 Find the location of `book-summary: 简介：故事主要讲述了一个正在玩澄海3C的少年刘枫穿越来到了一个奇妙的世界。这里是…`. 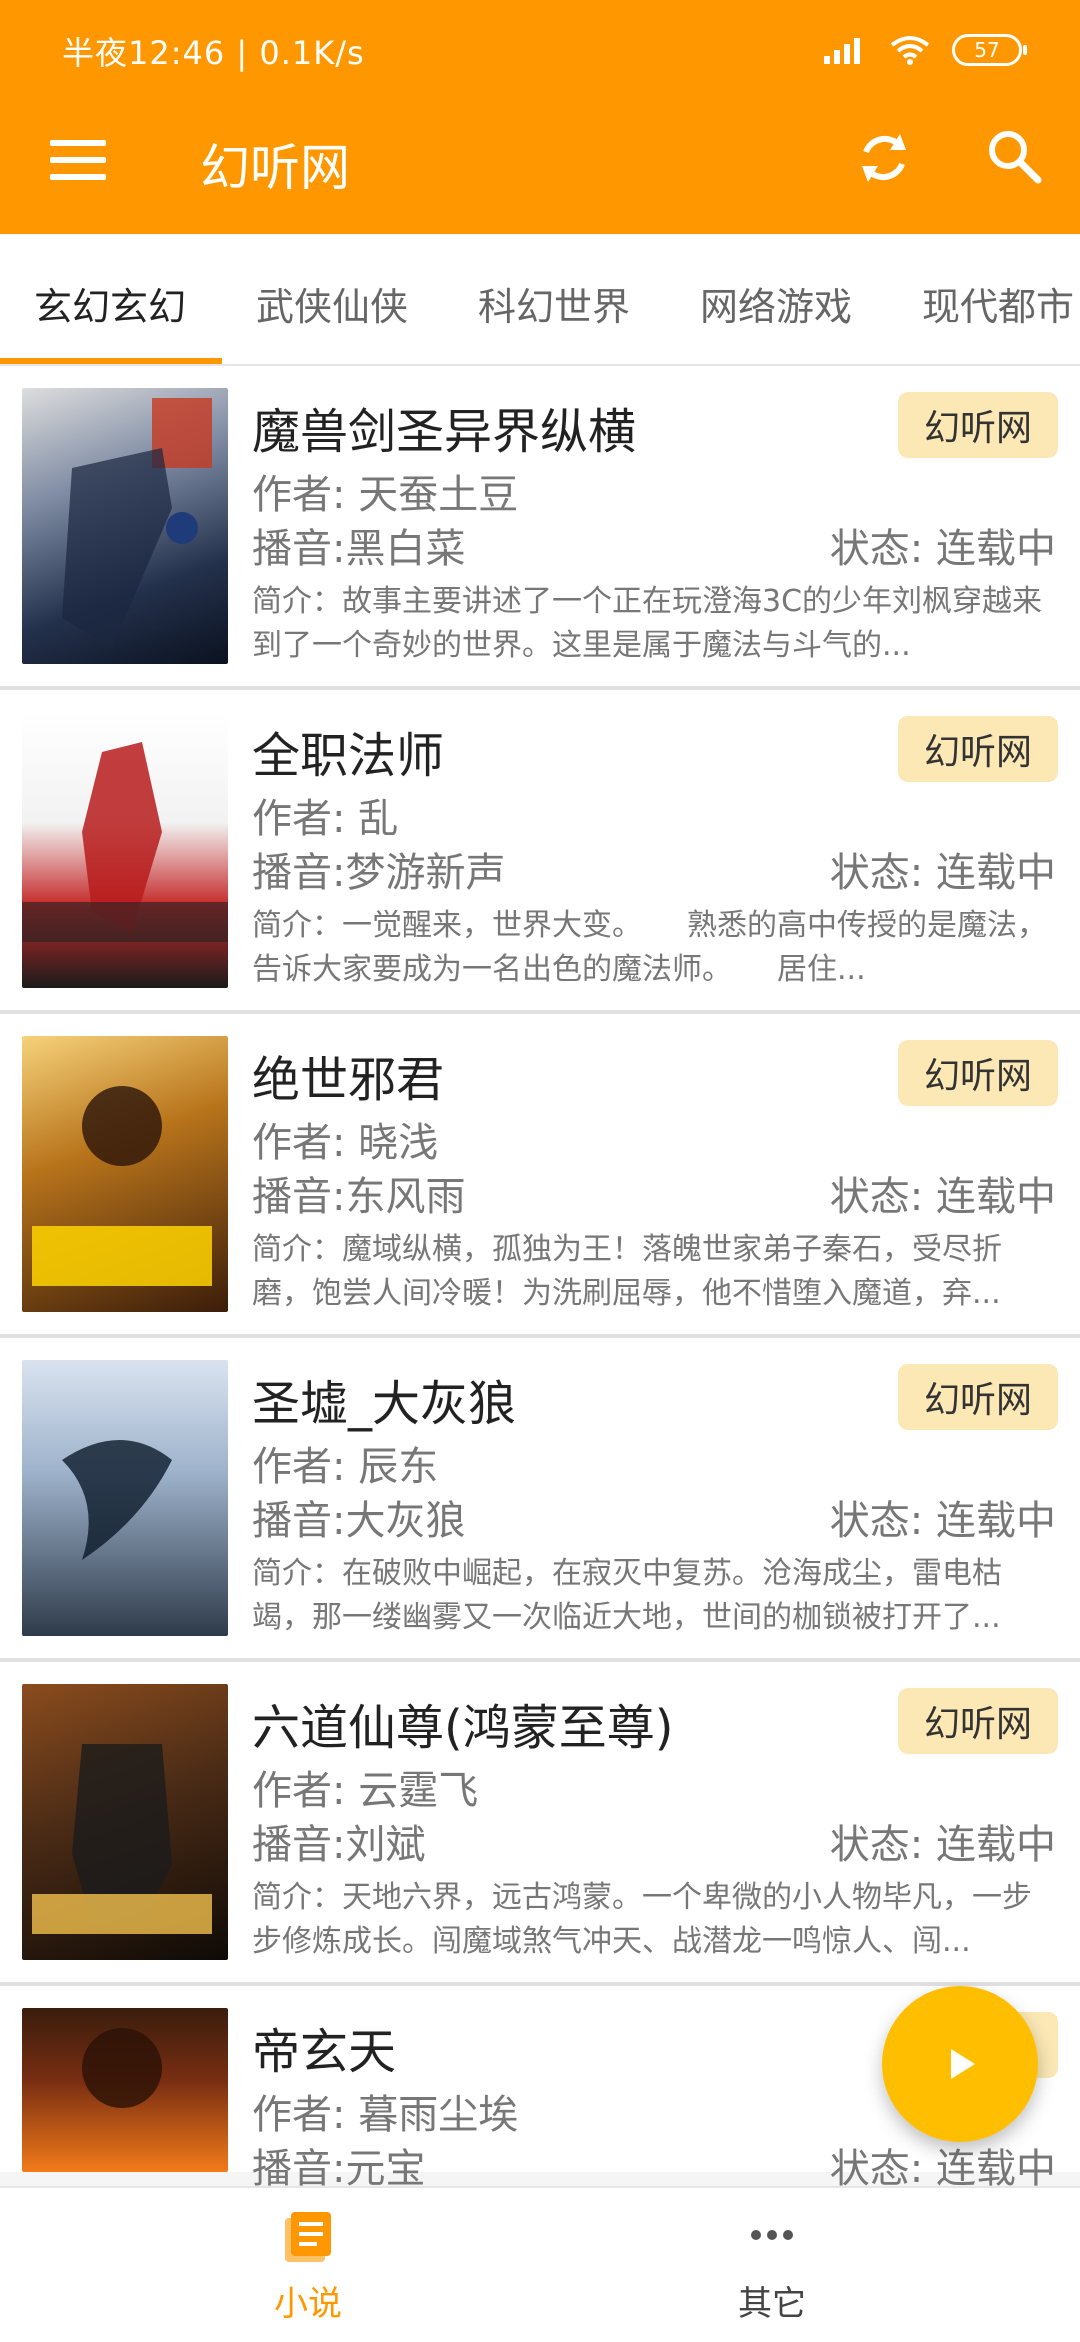

book-summary: 简介：故事主要讲述了一个正在玩澄海3C的少年刘枫穿越来到了一个奇妙的世界。这里是… is located at coordinates (647, 623).